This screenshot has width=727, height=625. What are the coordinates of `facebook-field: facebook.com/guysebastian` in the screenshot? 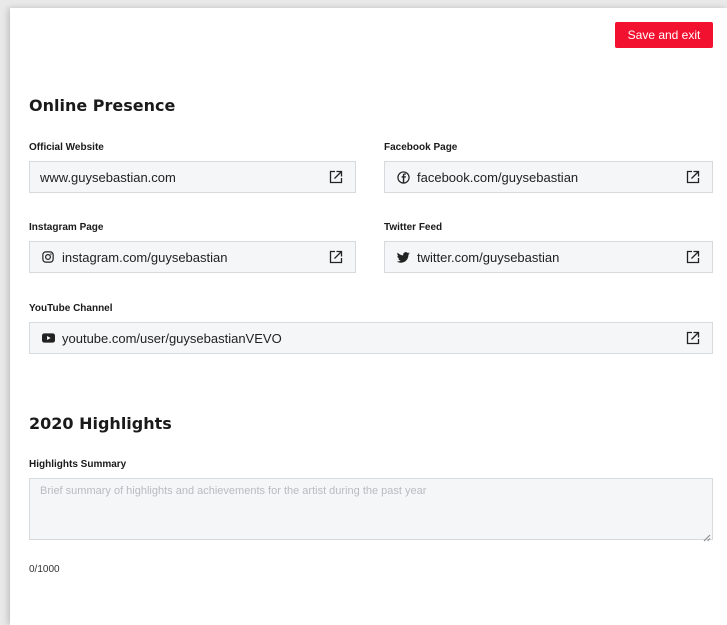 It's located at (548, 177).